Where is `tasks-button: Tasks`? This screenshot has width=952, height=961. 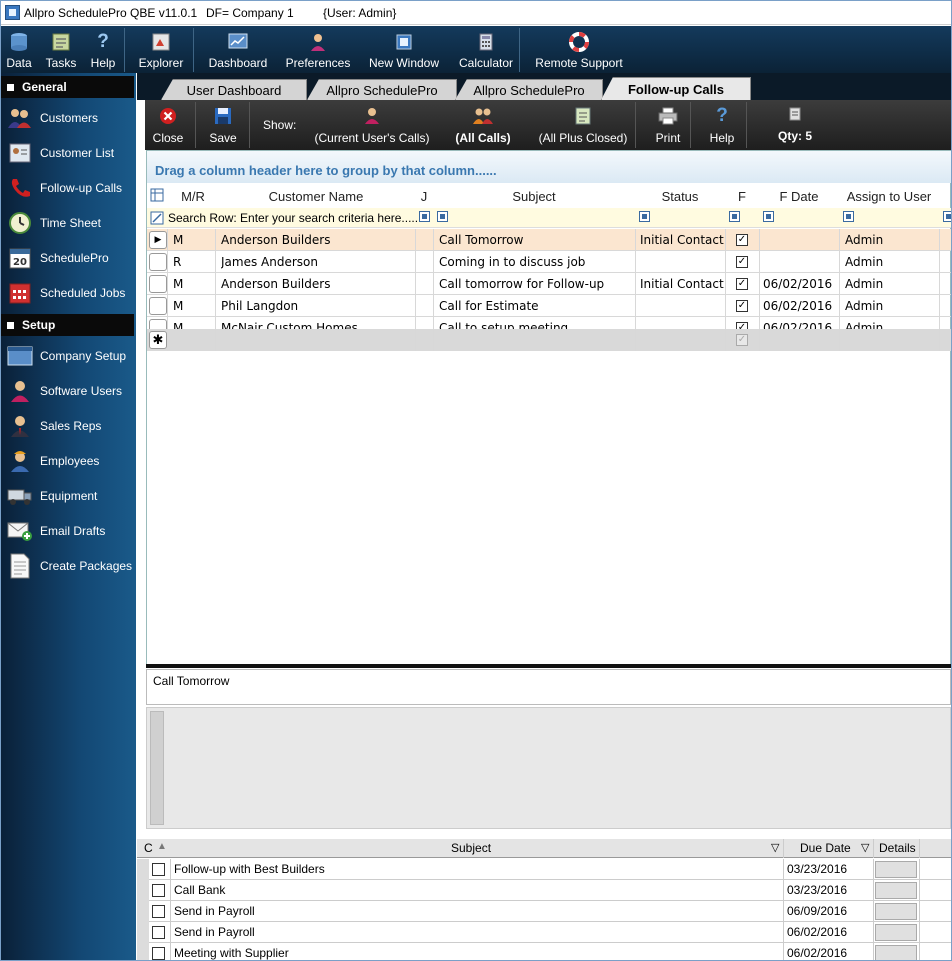 tasks-button: Tasks is located at coordinates (61, 49).